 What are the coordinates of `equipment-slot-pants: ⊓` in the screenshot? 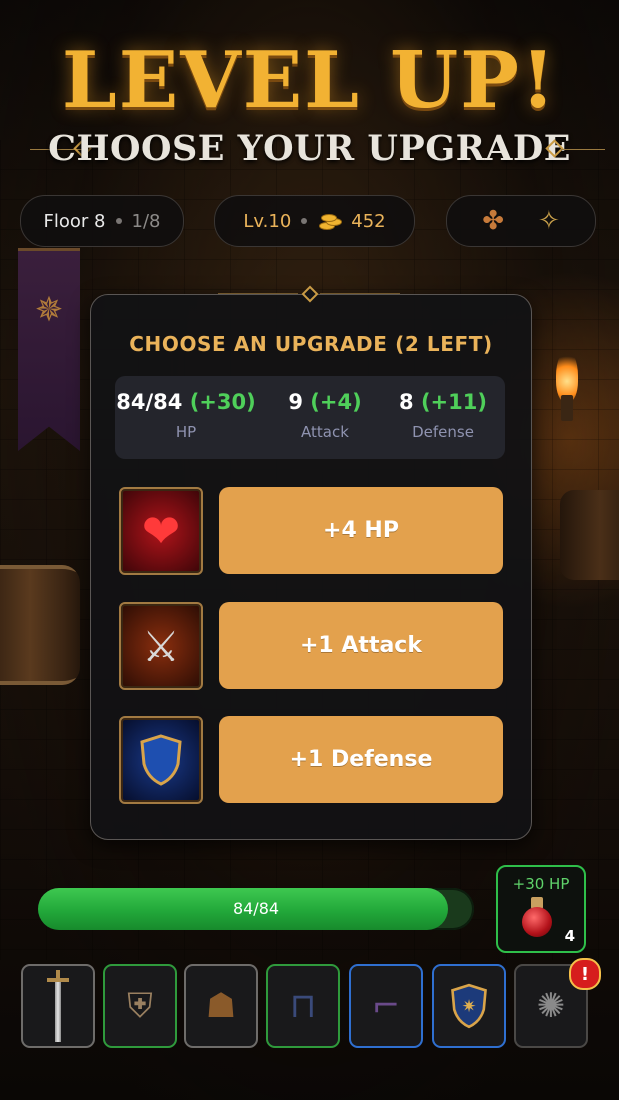 It's located at (303, 1006).